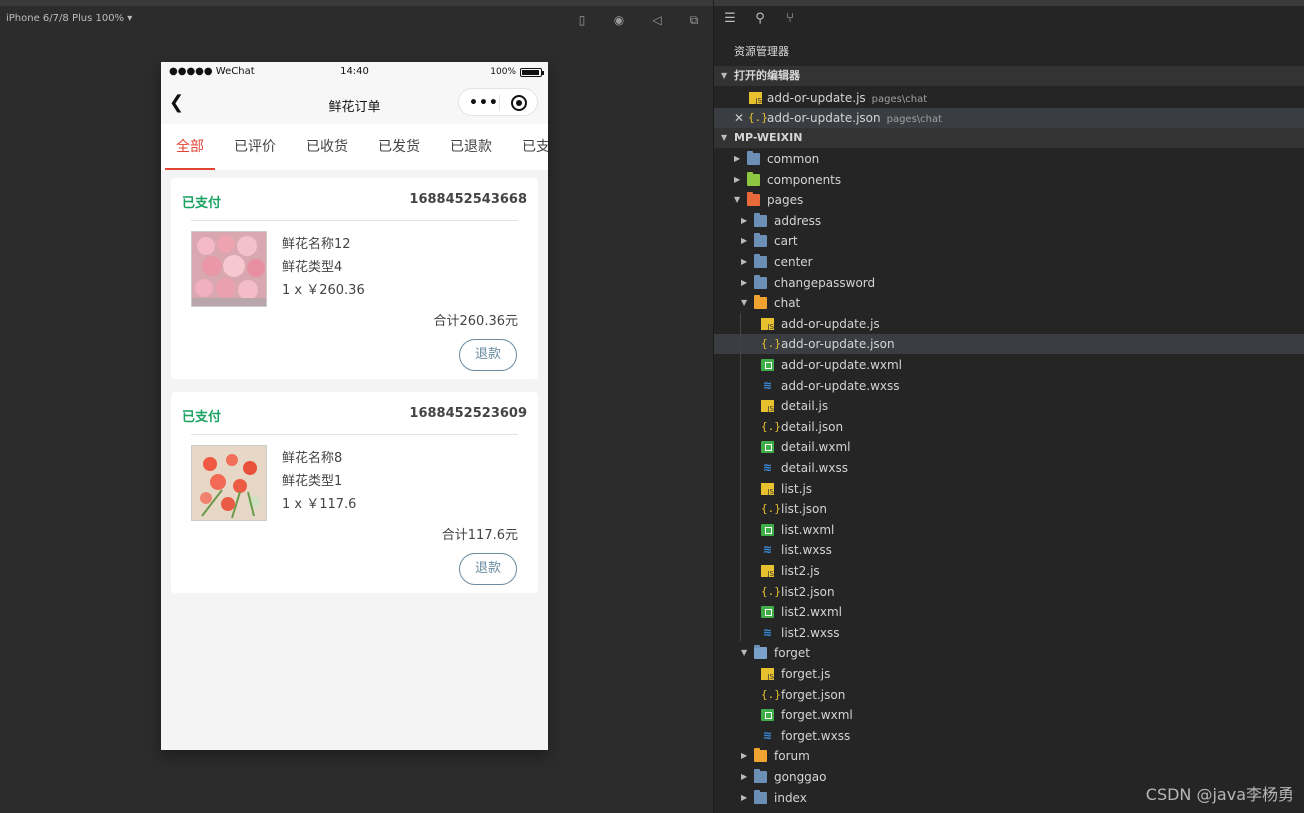  Describe the element at coordinates (1009, 530) in the screenshot. I see `tree-file: list.wxml` at that location.